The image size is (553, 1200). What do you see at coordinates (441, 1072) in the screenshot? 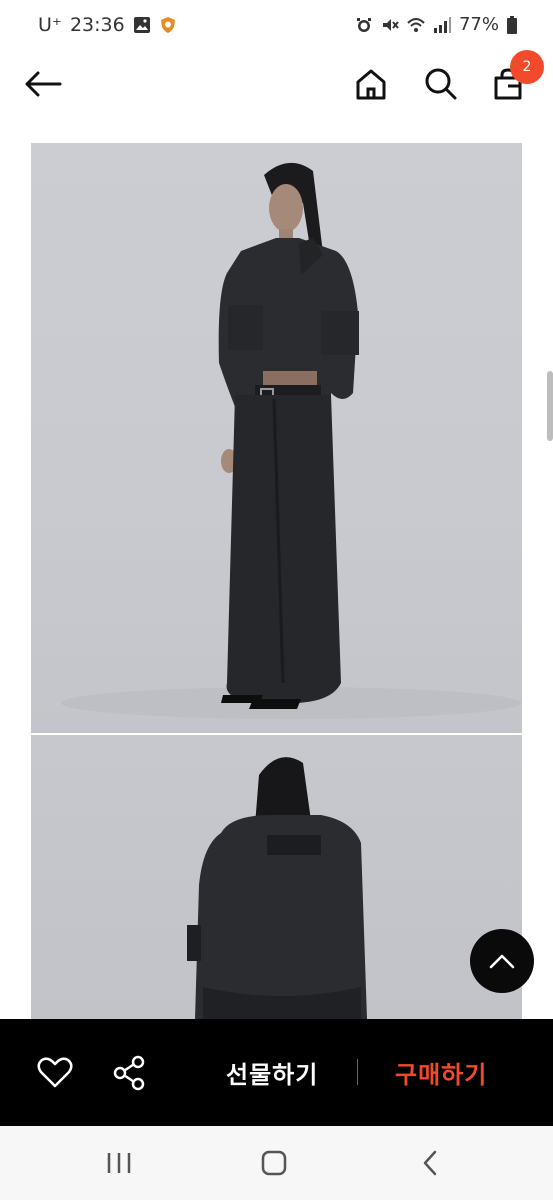
I see `buy-button: 구매하기` at bounding box center [441, 1072].